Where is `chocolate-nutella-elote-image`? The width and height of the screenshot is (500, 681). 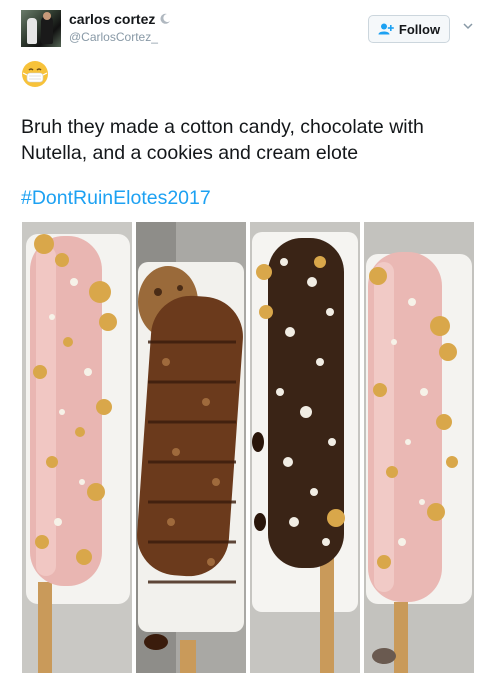 chocolate-nutella-elote-image is located at coordinates (305, 447).